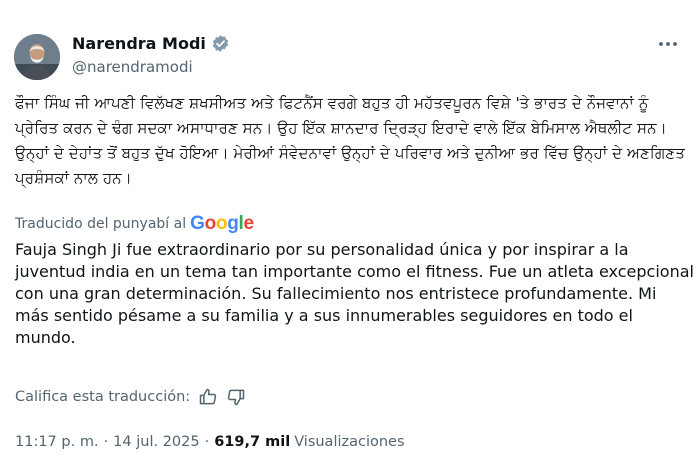  I want to click on views-label: Visualizaciones, so click(349, 442).